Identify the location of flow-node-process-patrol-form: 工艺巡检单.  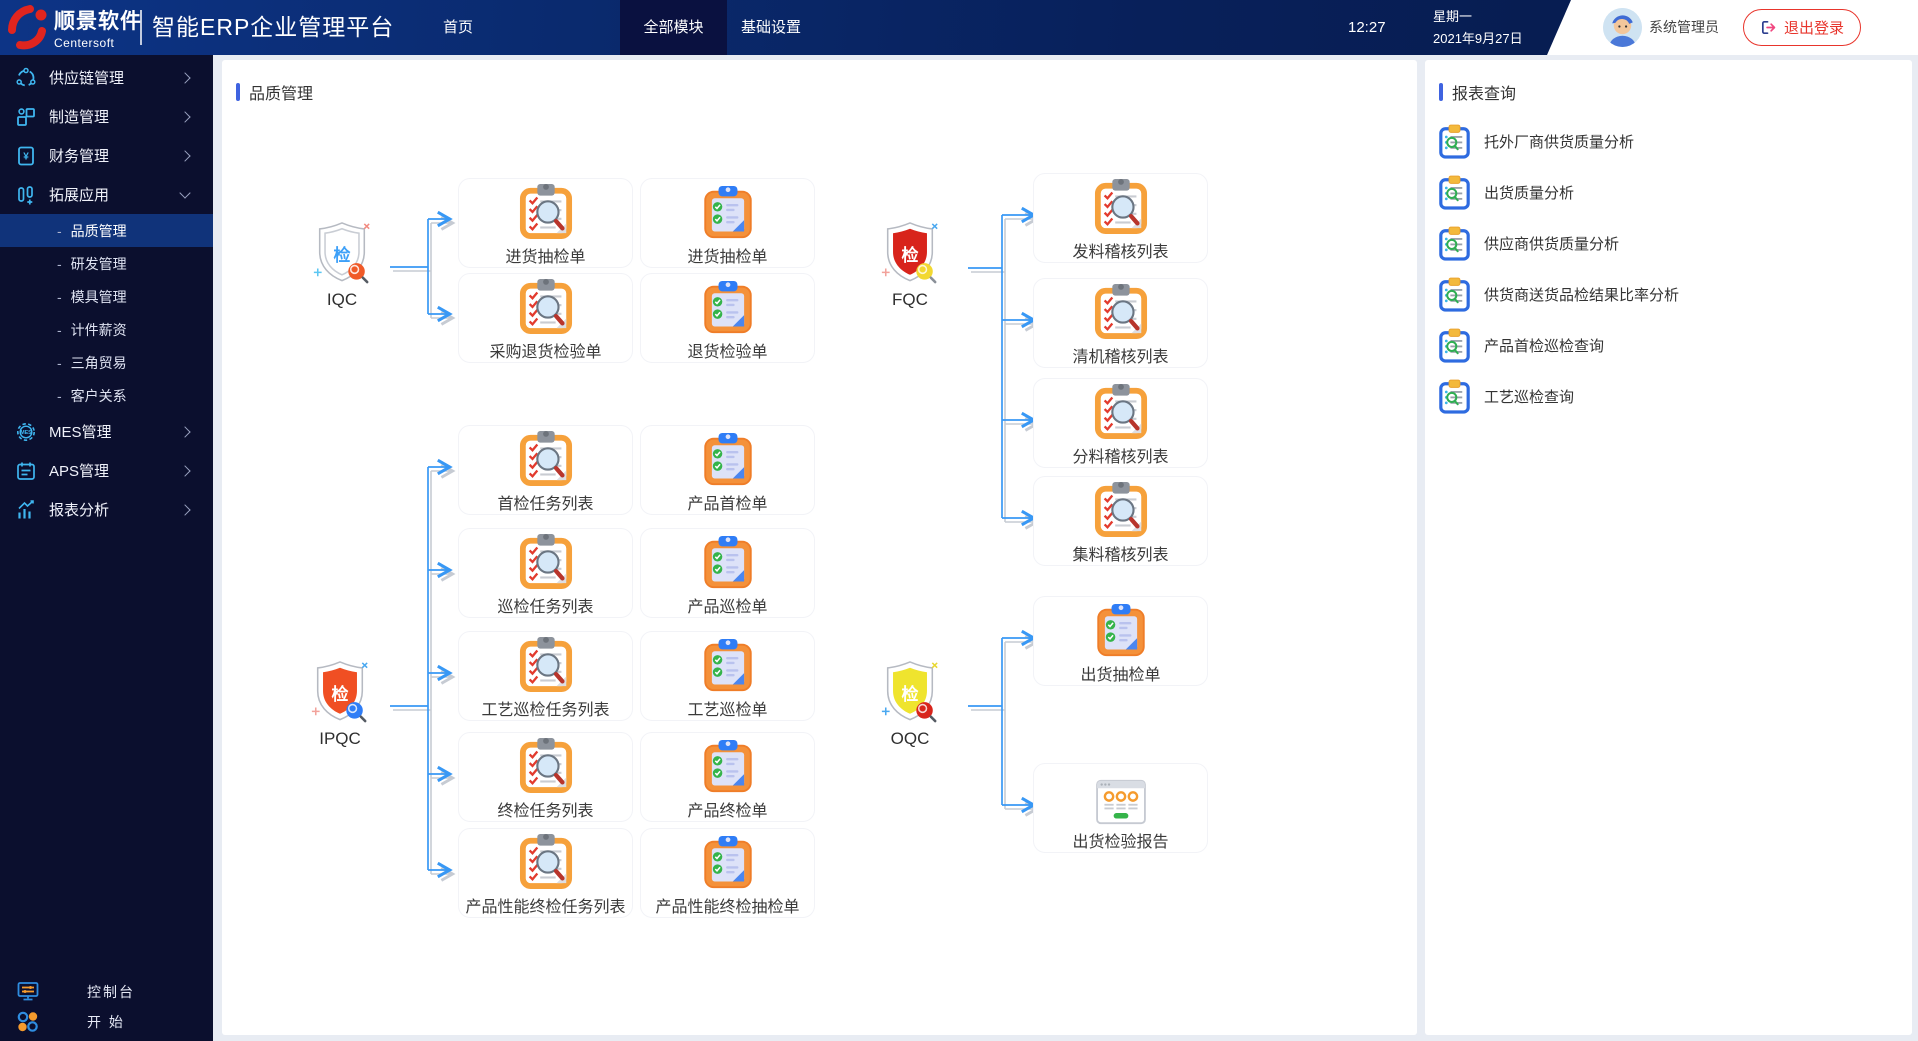
(727, 676).